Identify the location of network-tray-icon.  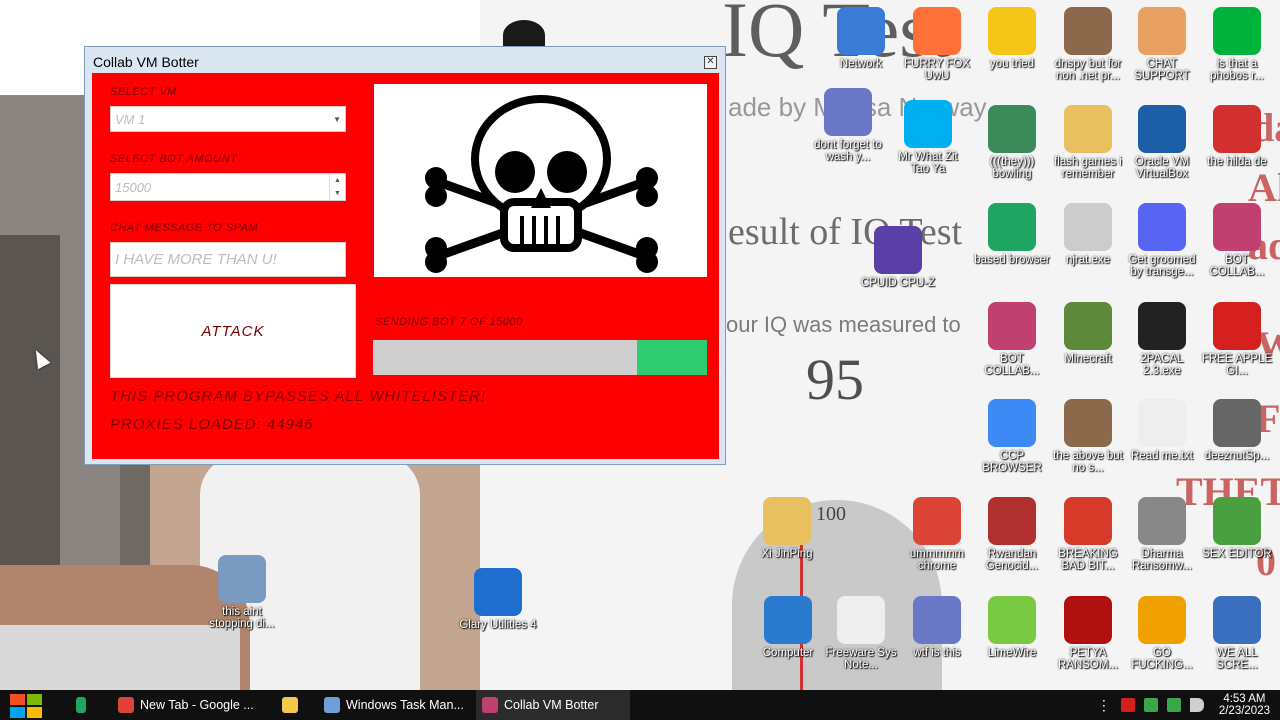
(1173, 705).